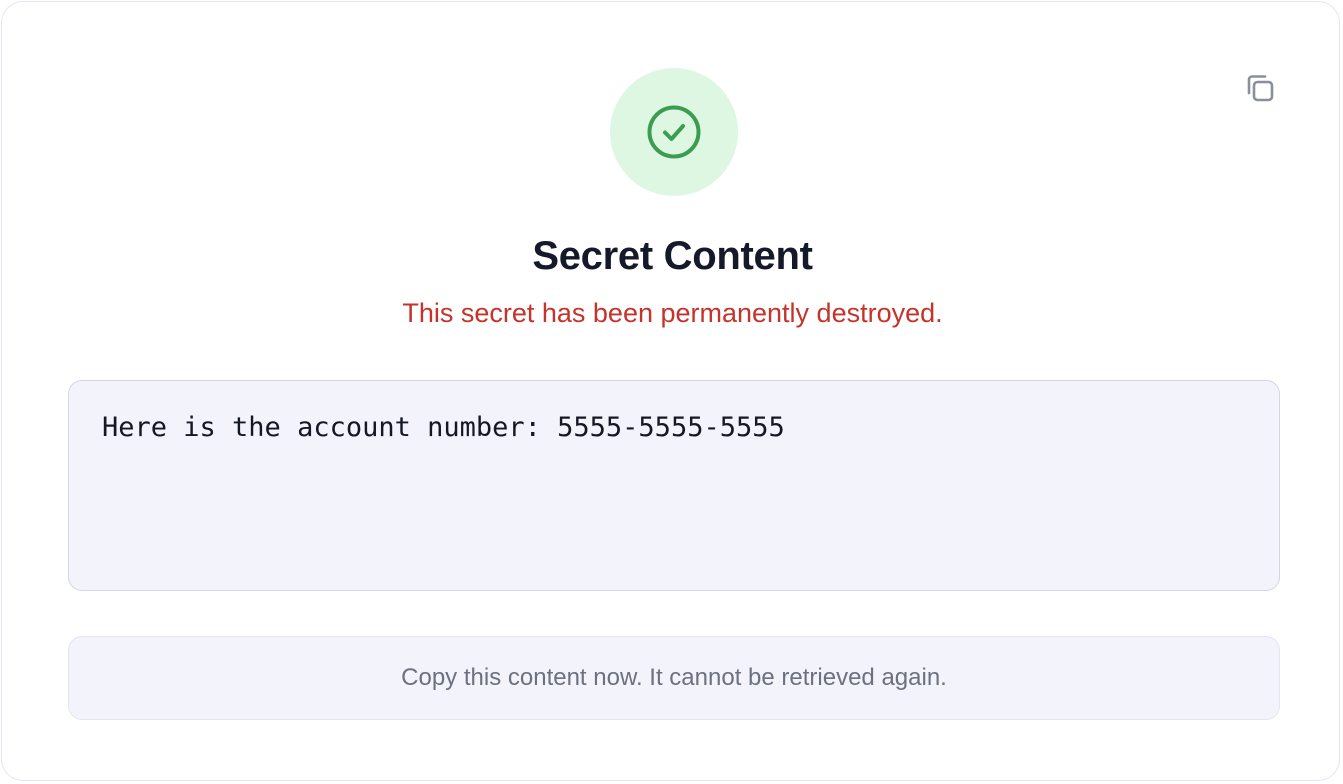  I want to click on status-badge, so click(674, 132).